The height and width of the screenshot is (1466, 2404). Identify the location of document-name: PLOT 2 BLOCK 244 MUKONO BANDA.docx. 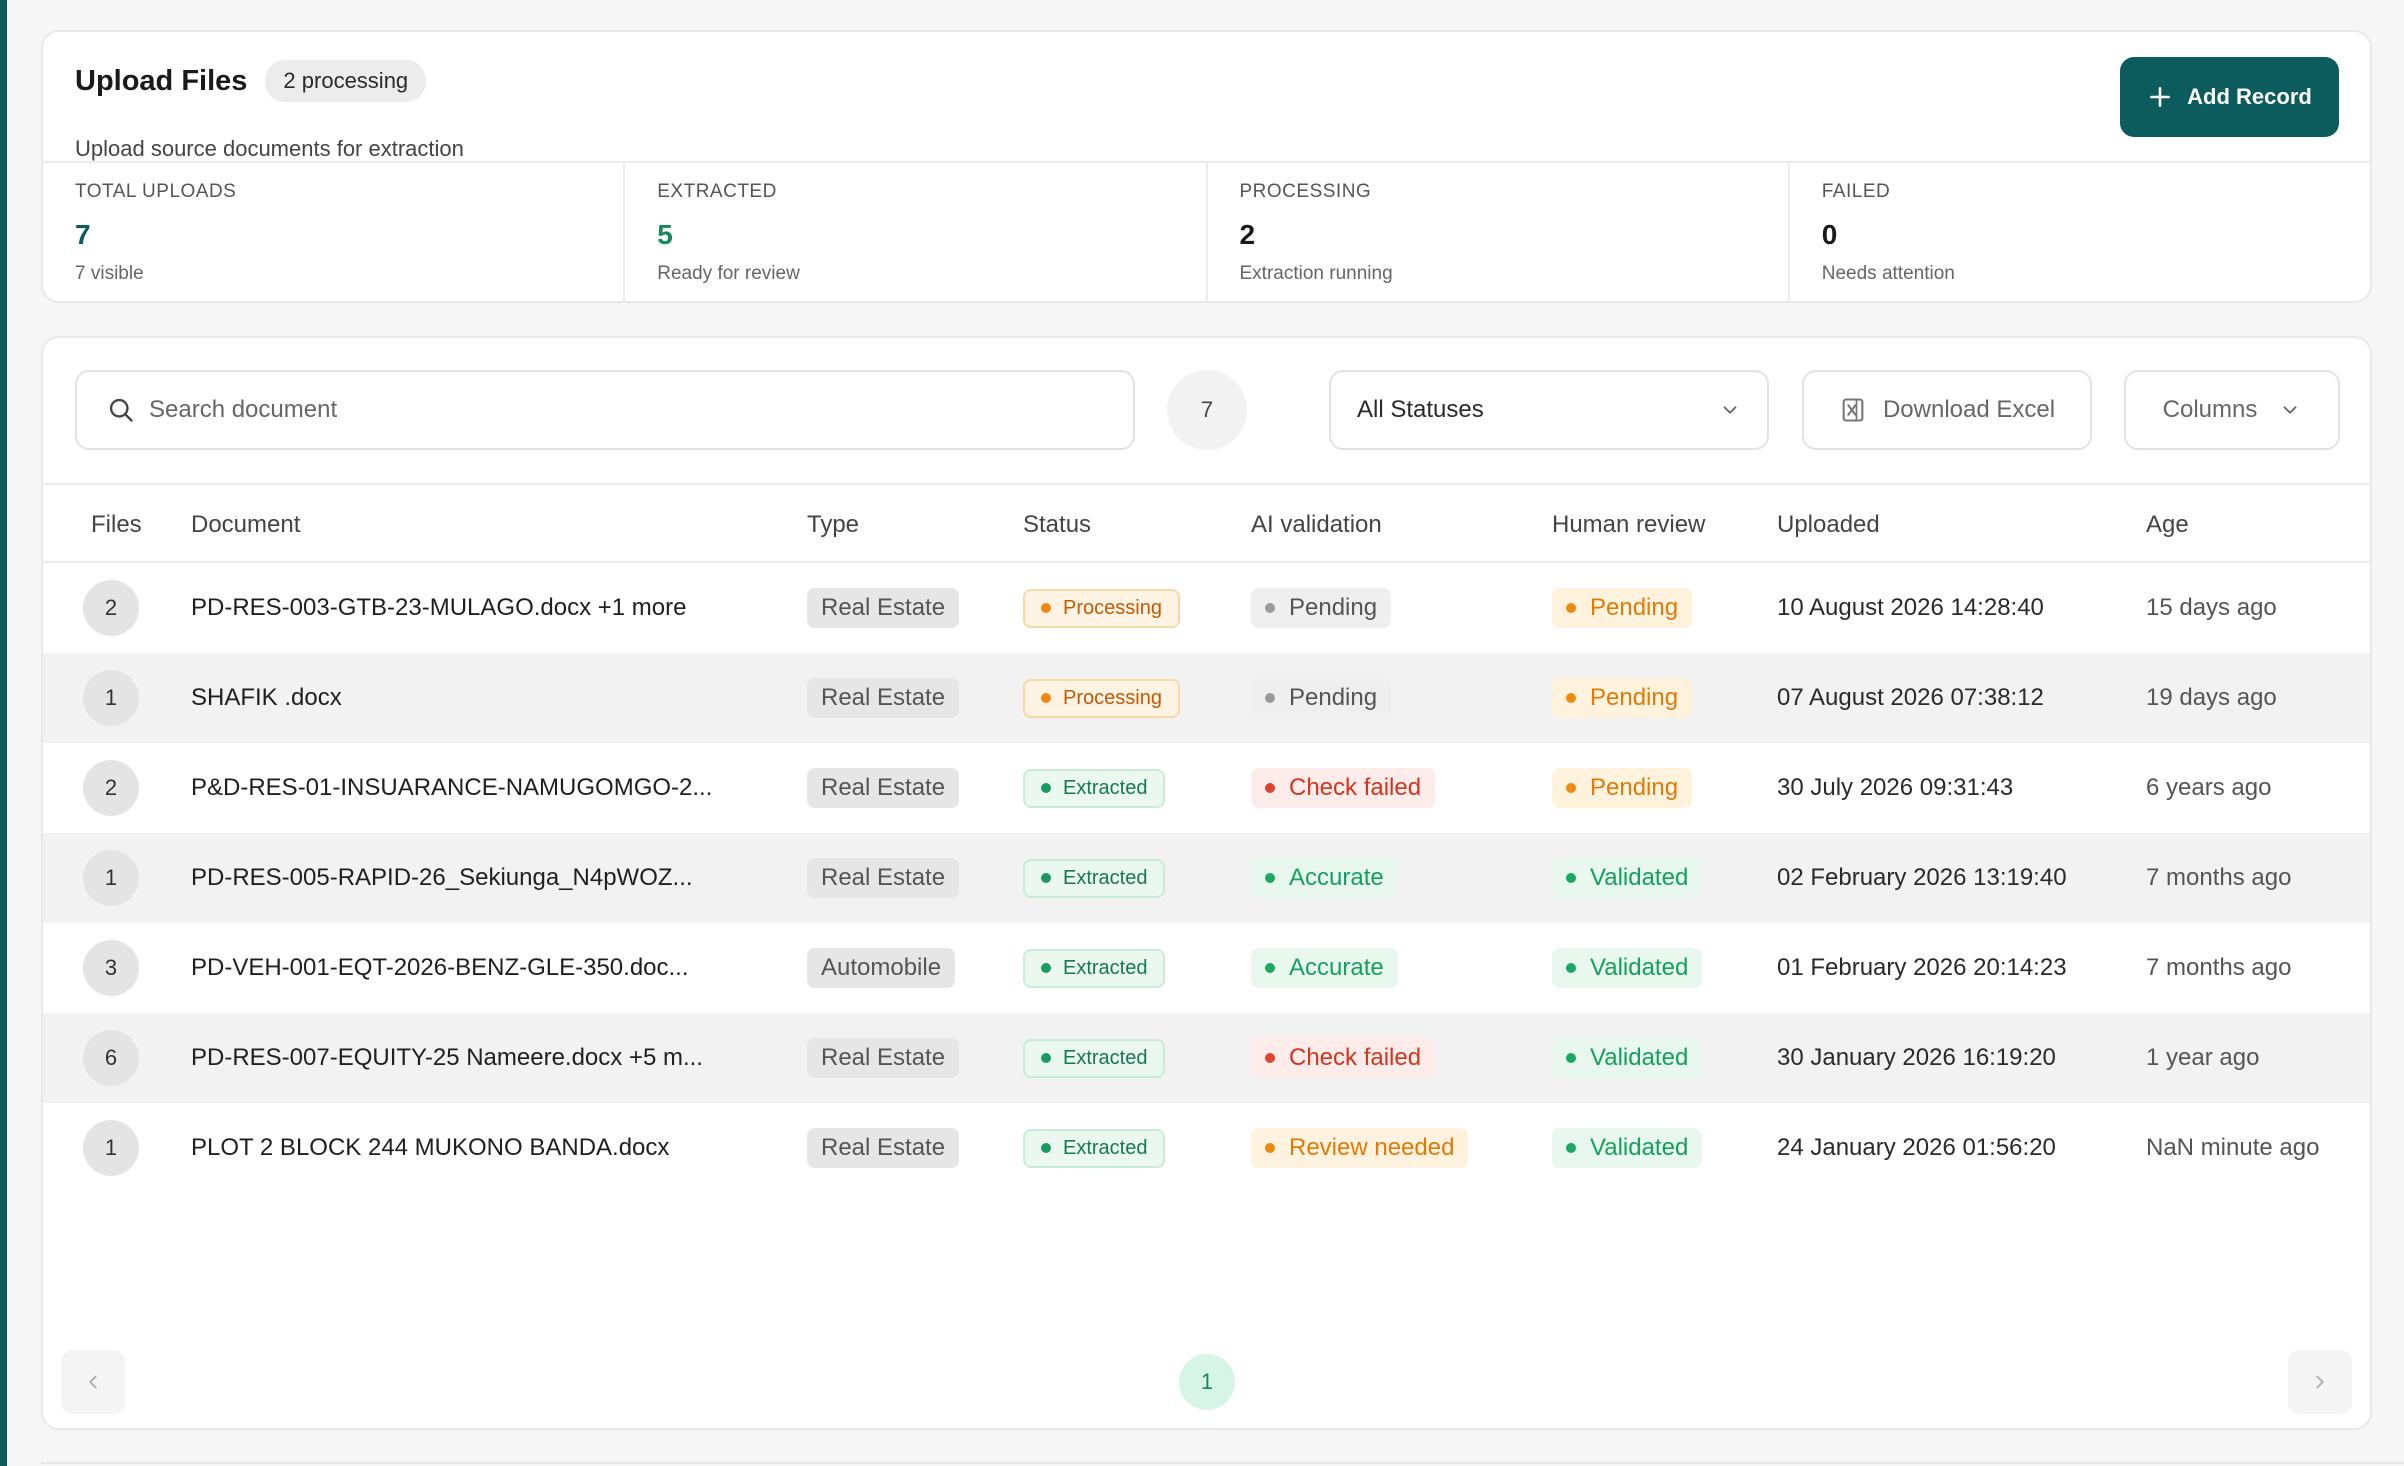
(430, 1148).